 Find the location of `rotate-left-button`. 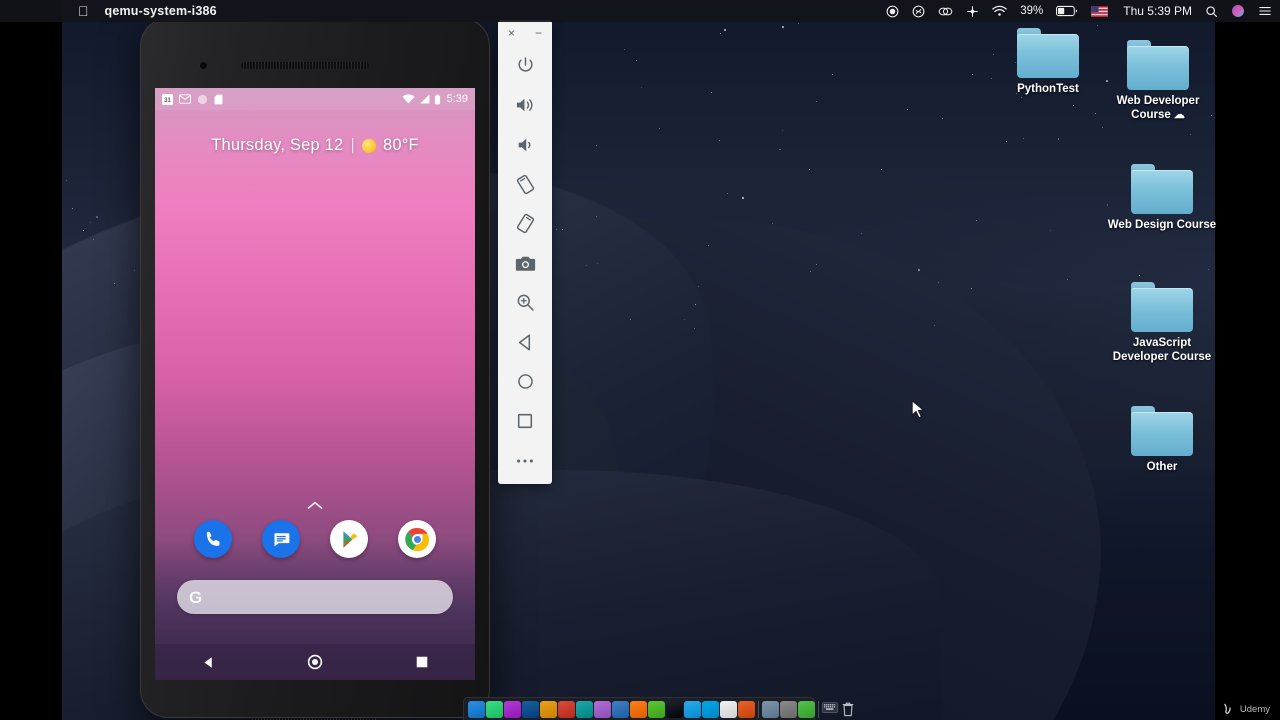

rotate-left-button is located at coordinates (525, 185).